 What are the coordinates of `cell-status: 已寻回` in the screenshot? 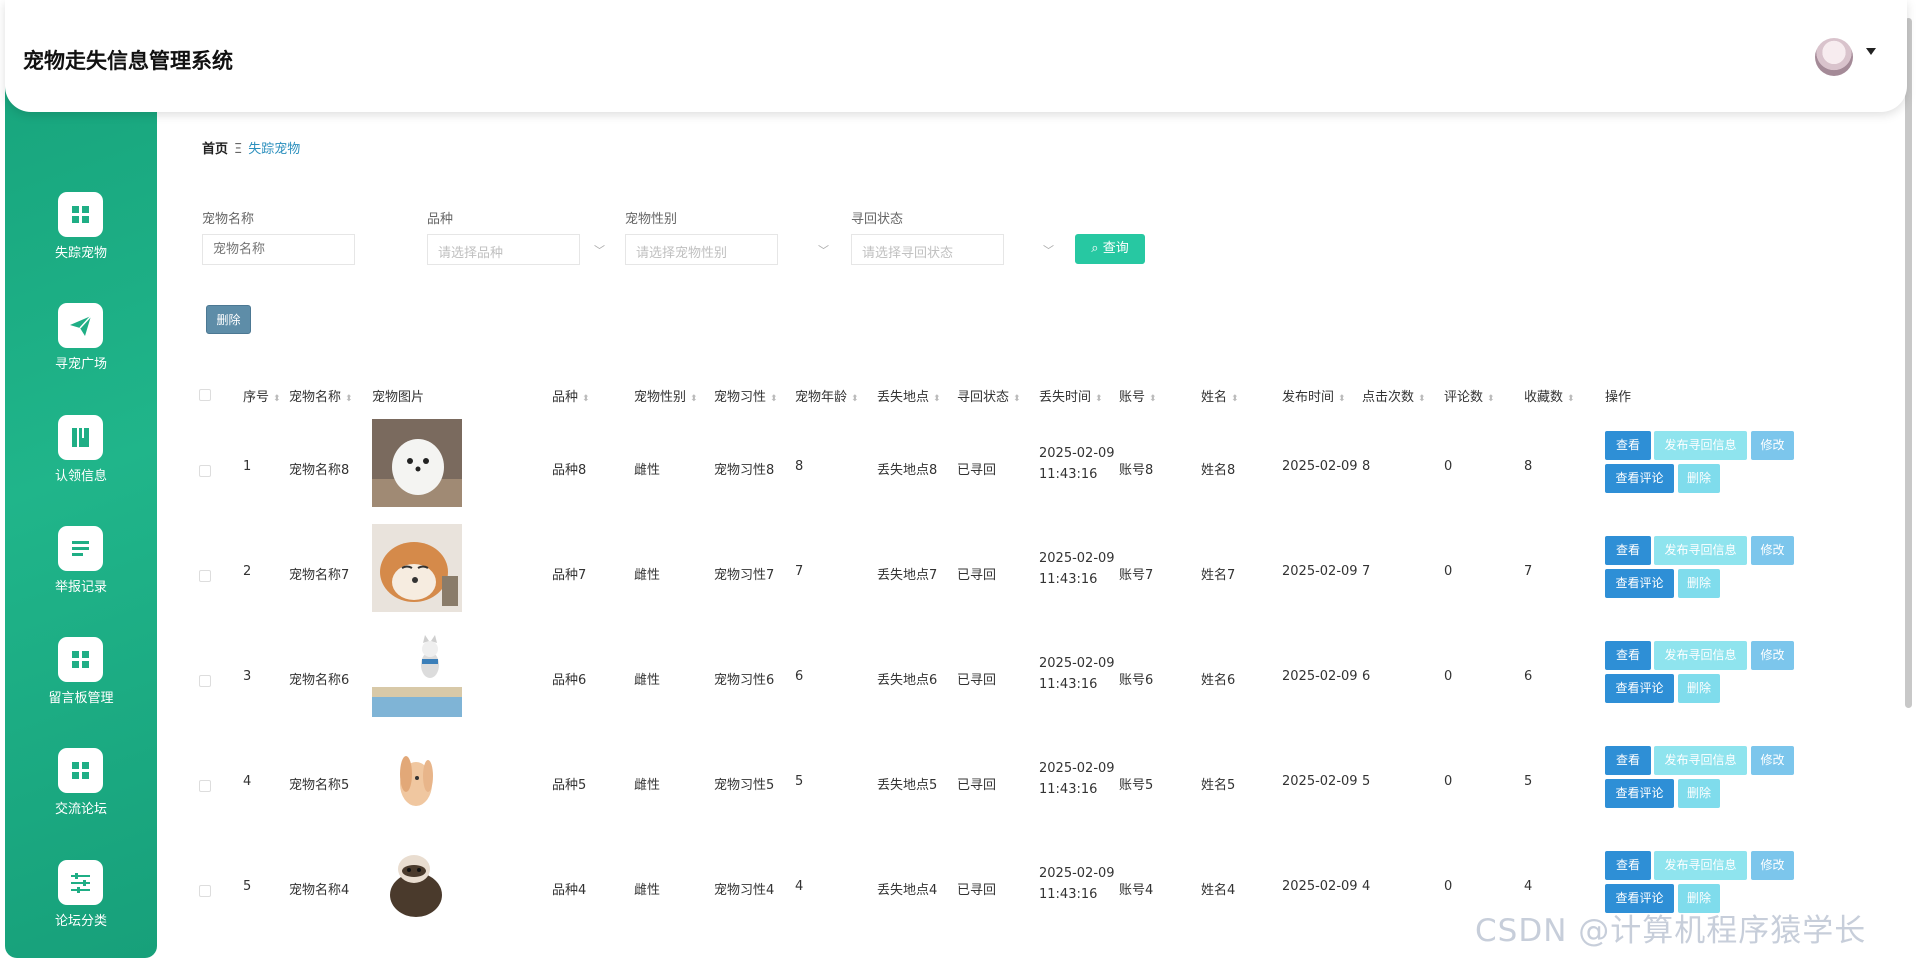 It's located at (977, 575).